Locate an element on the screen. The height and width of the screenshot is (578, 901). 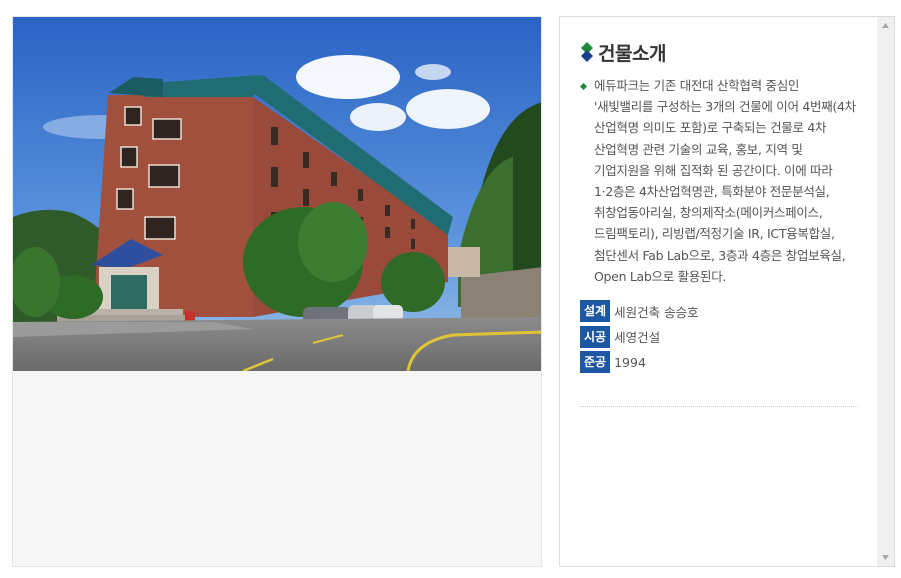
credit-value: 세원건축 송승호 is located at coordinates (656, 312).